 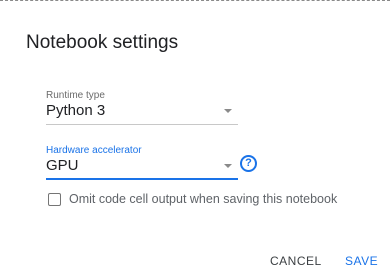 What do you see at coordinates (142, 164) in the screenshot?
I see `hardware-accelerator-select: Hardware accelerator GPU` at bounding box center [142, 164].